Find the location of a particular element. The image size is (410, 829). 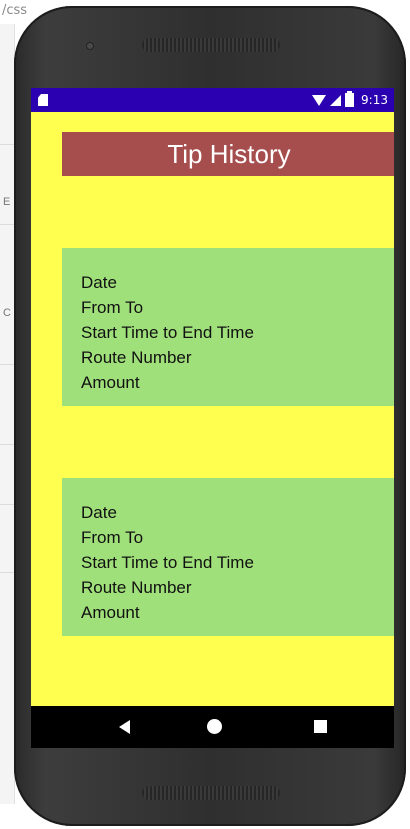

home-icon is located at coordinates (214, 726).